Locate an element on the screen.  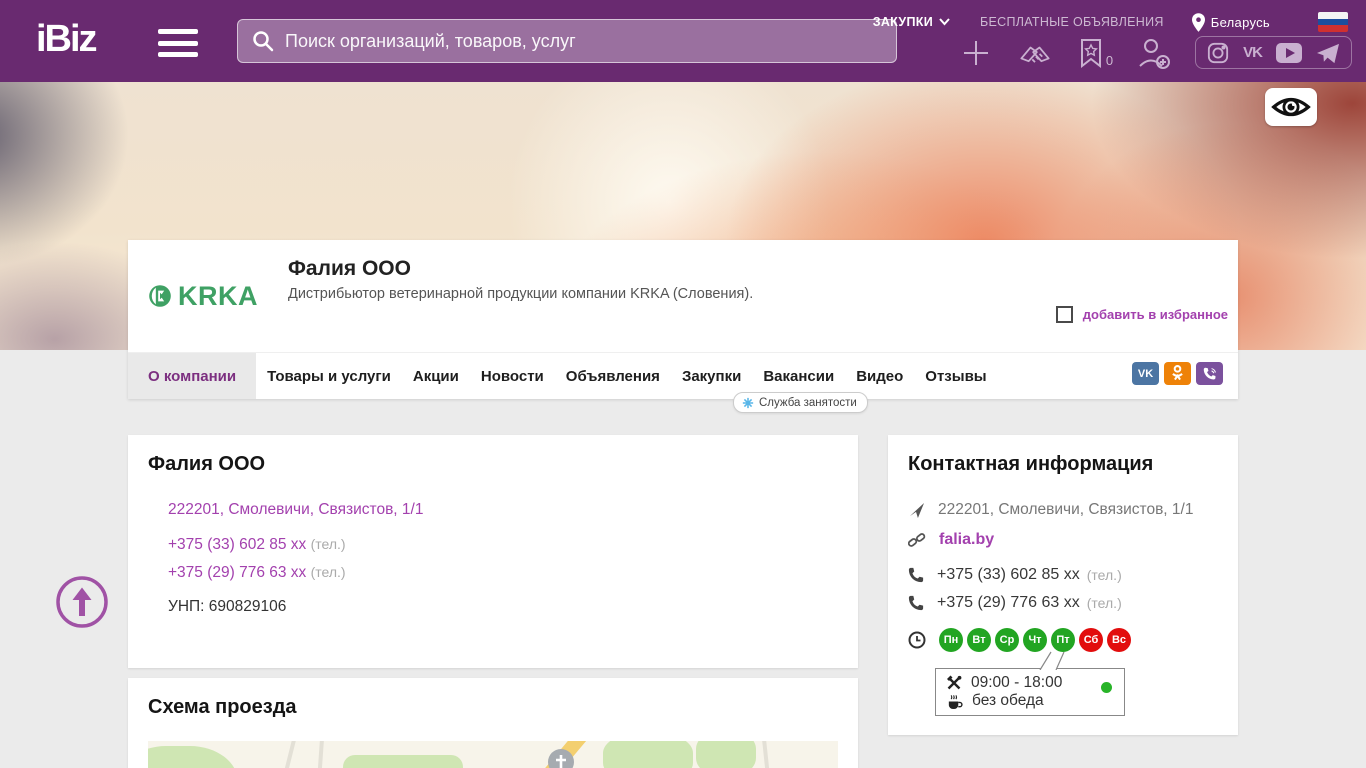
contact-address: 222201, Смолевичи, Связистов, 1/1 is located at coordinates (1066, 509).